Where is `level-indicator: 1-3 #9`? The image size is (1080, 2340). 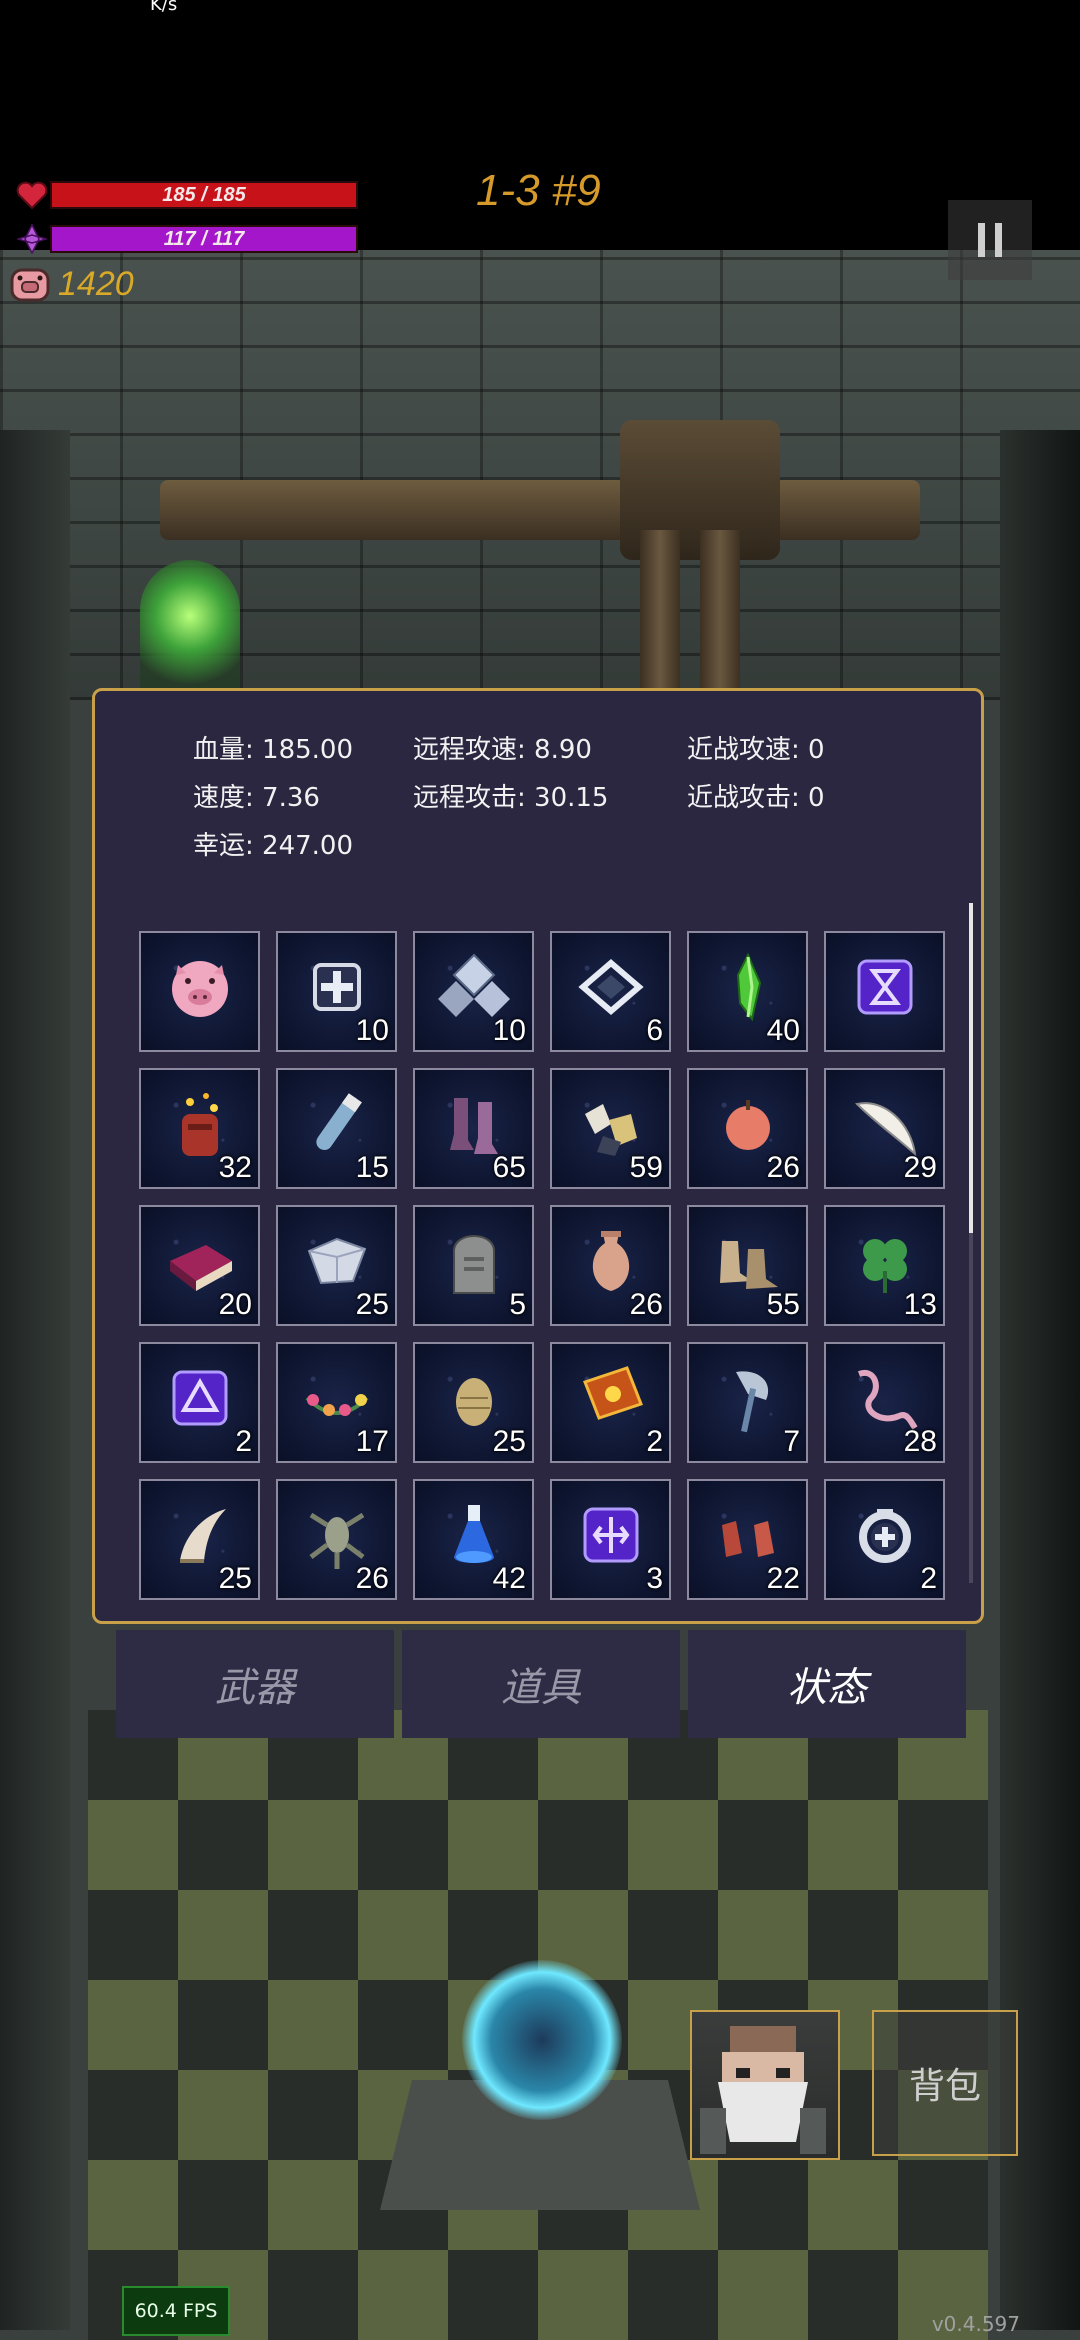
level-indicator: 1-3 #9 is located at coordinates (538, 190).